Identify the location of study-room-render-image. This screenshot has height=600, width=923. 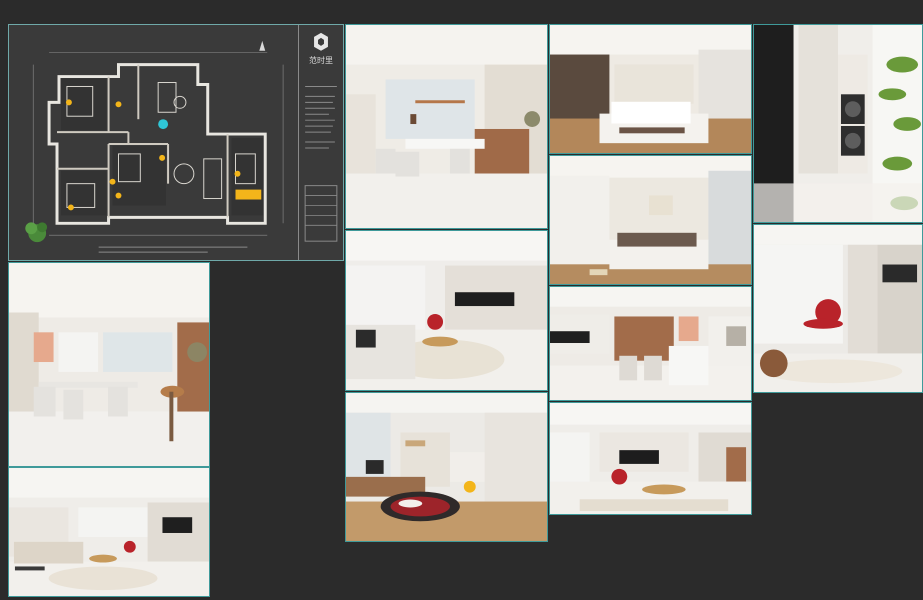
(446, 467).